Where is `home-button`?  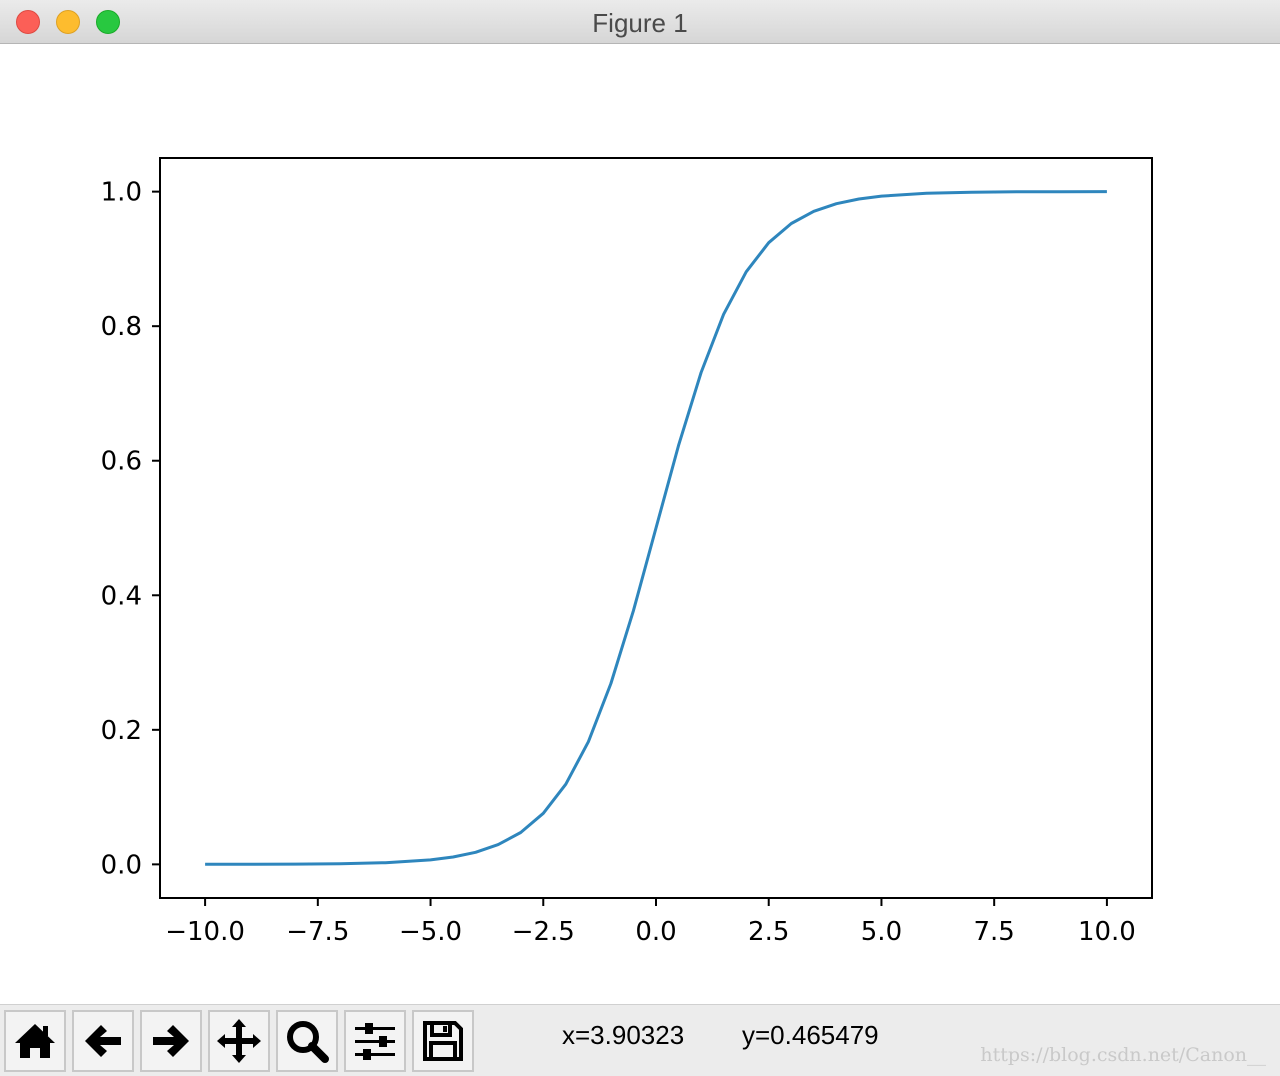
home-button is located at coordinates (35, 1041).